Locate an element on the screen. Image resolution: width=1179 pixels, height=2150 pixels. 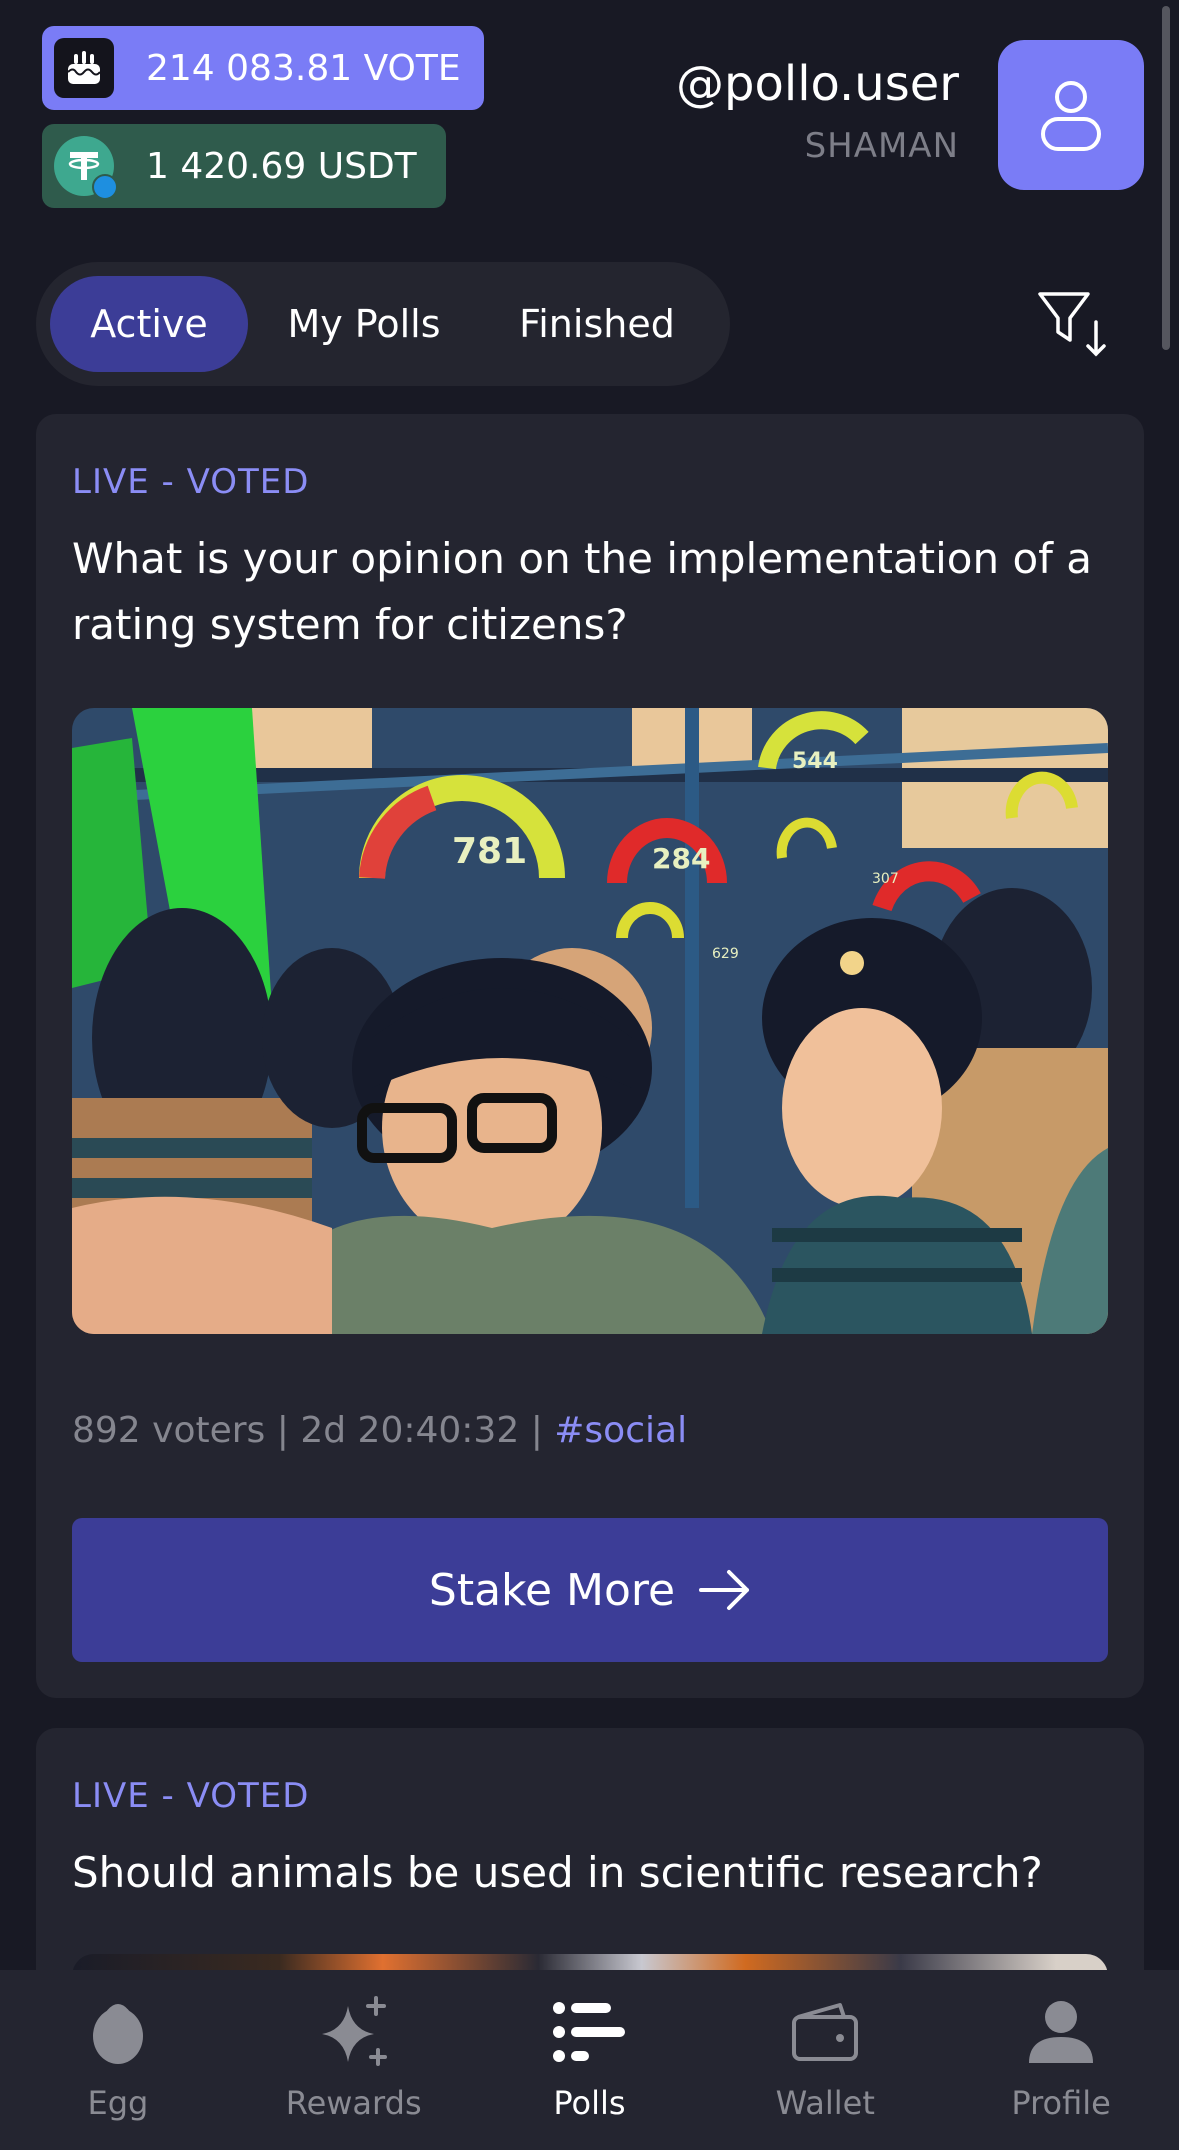
nav-egg: Egg is located at coordinates (118, 2060).